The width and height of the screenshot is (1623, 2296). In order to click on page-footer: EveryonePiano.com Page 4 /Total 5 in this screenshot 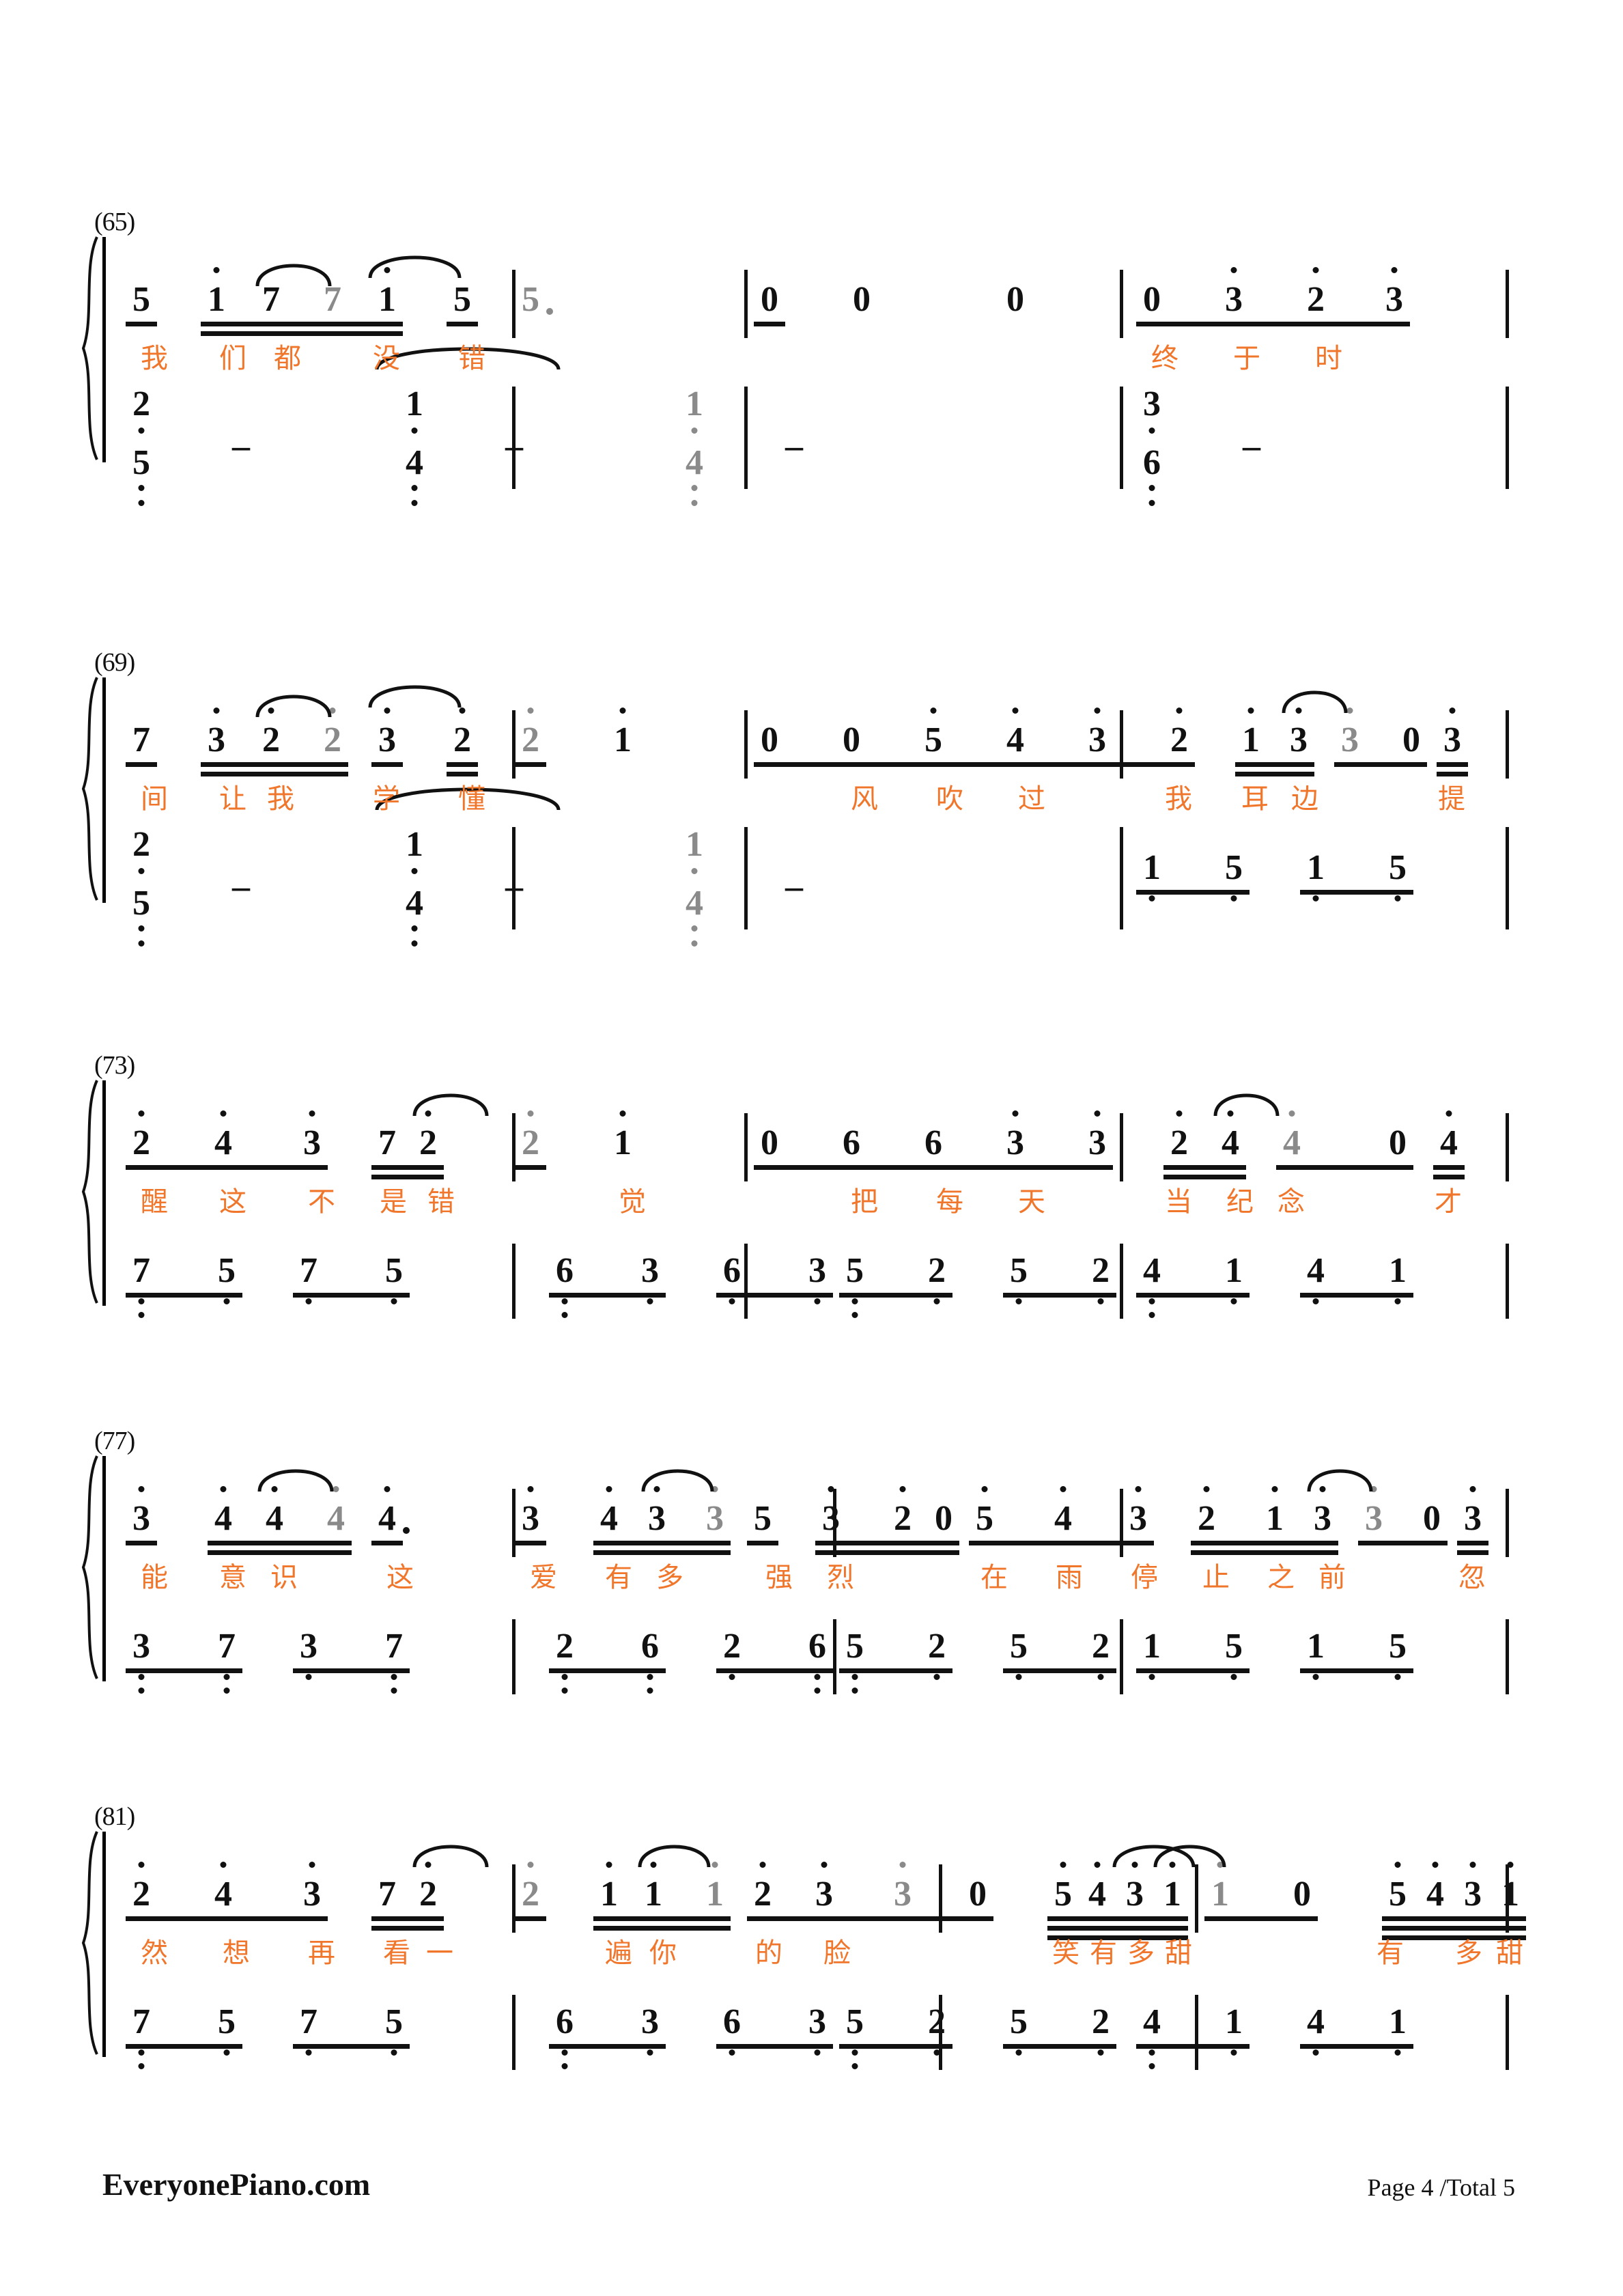, I will do `click(811, 2186)`.